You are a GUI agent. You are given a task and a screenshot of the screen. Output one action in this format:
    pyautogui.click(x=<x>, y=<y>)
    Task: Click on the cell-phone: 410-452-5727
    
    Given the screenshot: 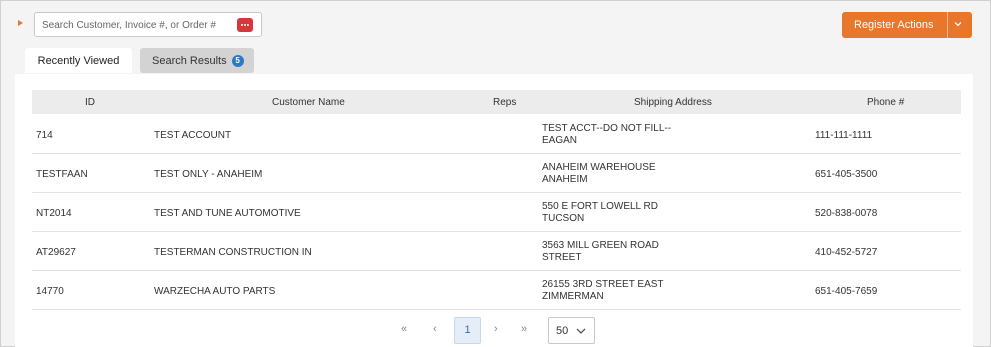 What is the action you would take?
    pyautogui.click(x=846, y=252)
    